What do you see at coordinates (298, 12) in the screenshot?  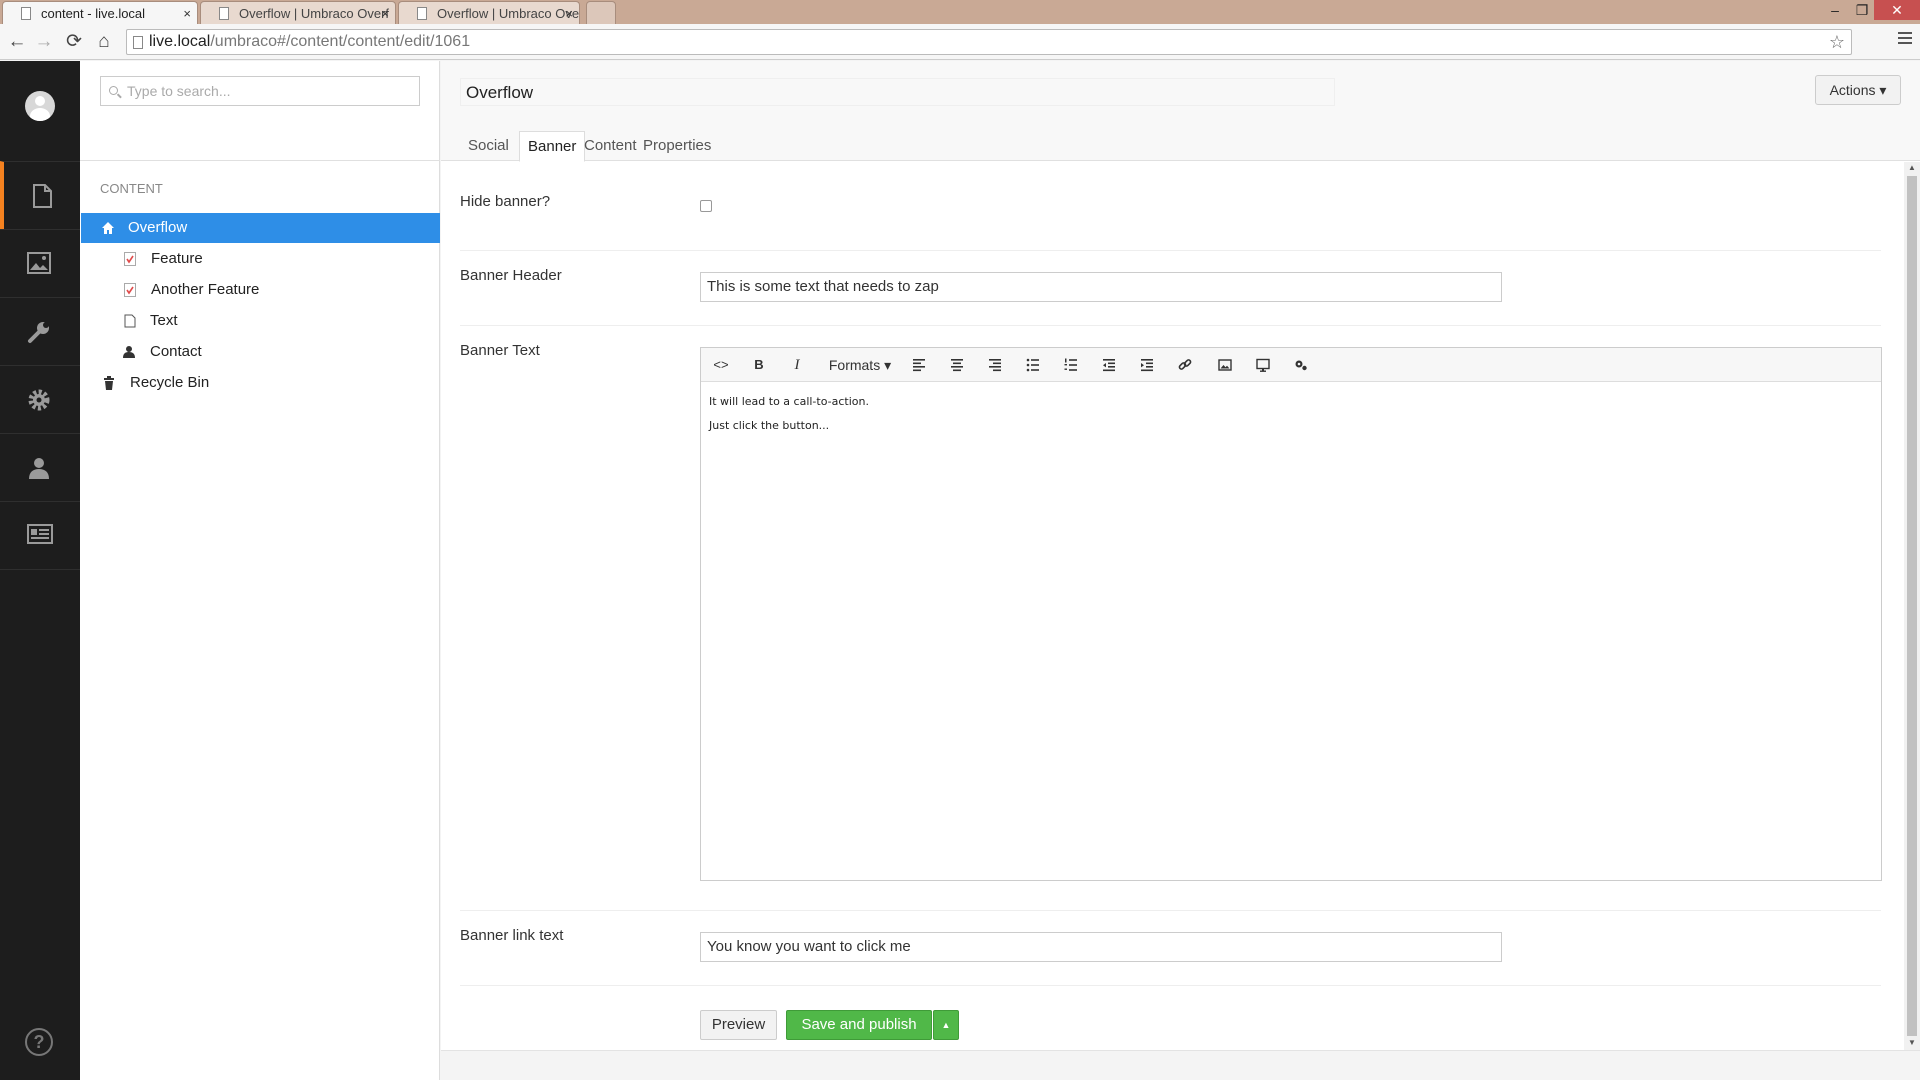 I see `browser-tab-overflow-1: Overflow | Umbraco Overf ×` at bounding box center [298, 12].